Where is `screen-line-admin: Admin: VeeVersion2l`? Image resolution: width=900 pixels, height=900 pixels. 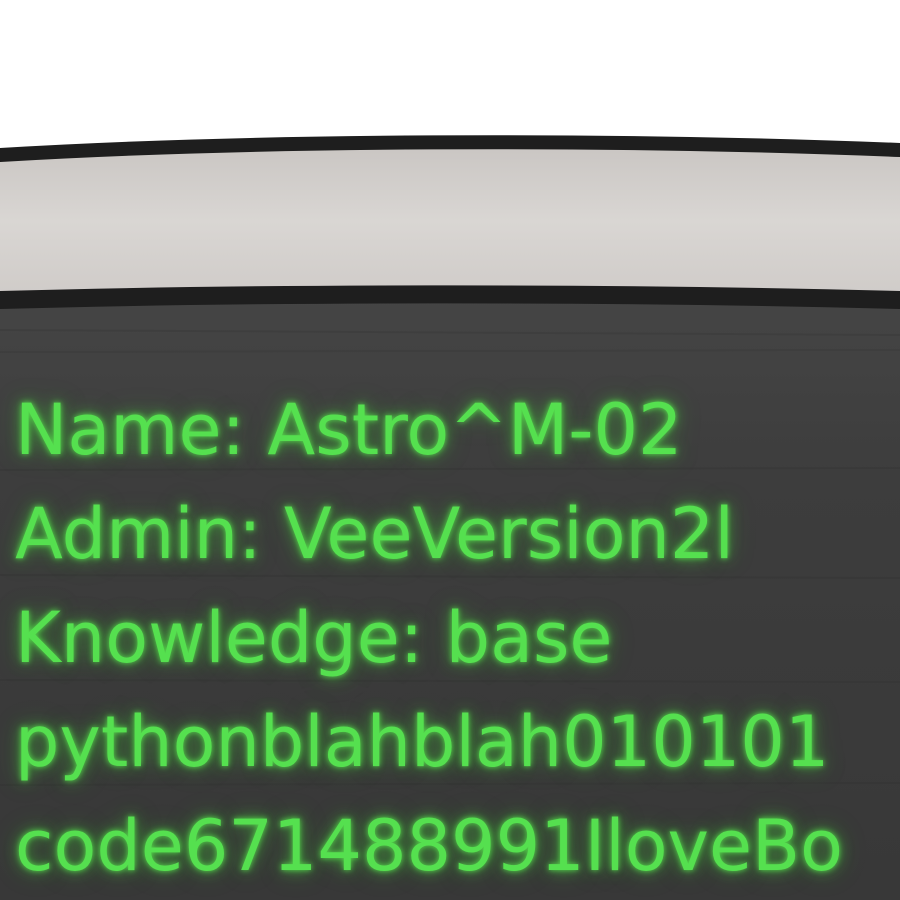 screen-line-admin: Admin: VeeVersion2l is located at coordinates (374, 534).